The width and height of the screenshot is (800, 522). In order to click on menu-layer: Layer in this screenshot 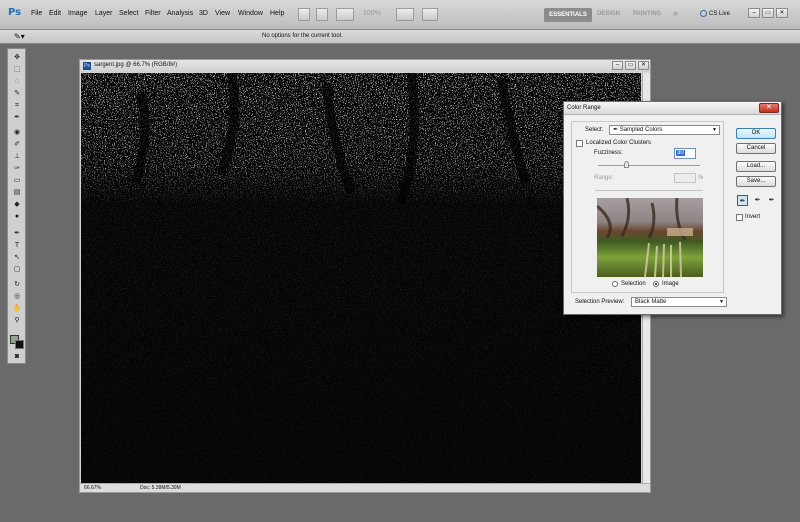, I will do `click(104, 13)`.